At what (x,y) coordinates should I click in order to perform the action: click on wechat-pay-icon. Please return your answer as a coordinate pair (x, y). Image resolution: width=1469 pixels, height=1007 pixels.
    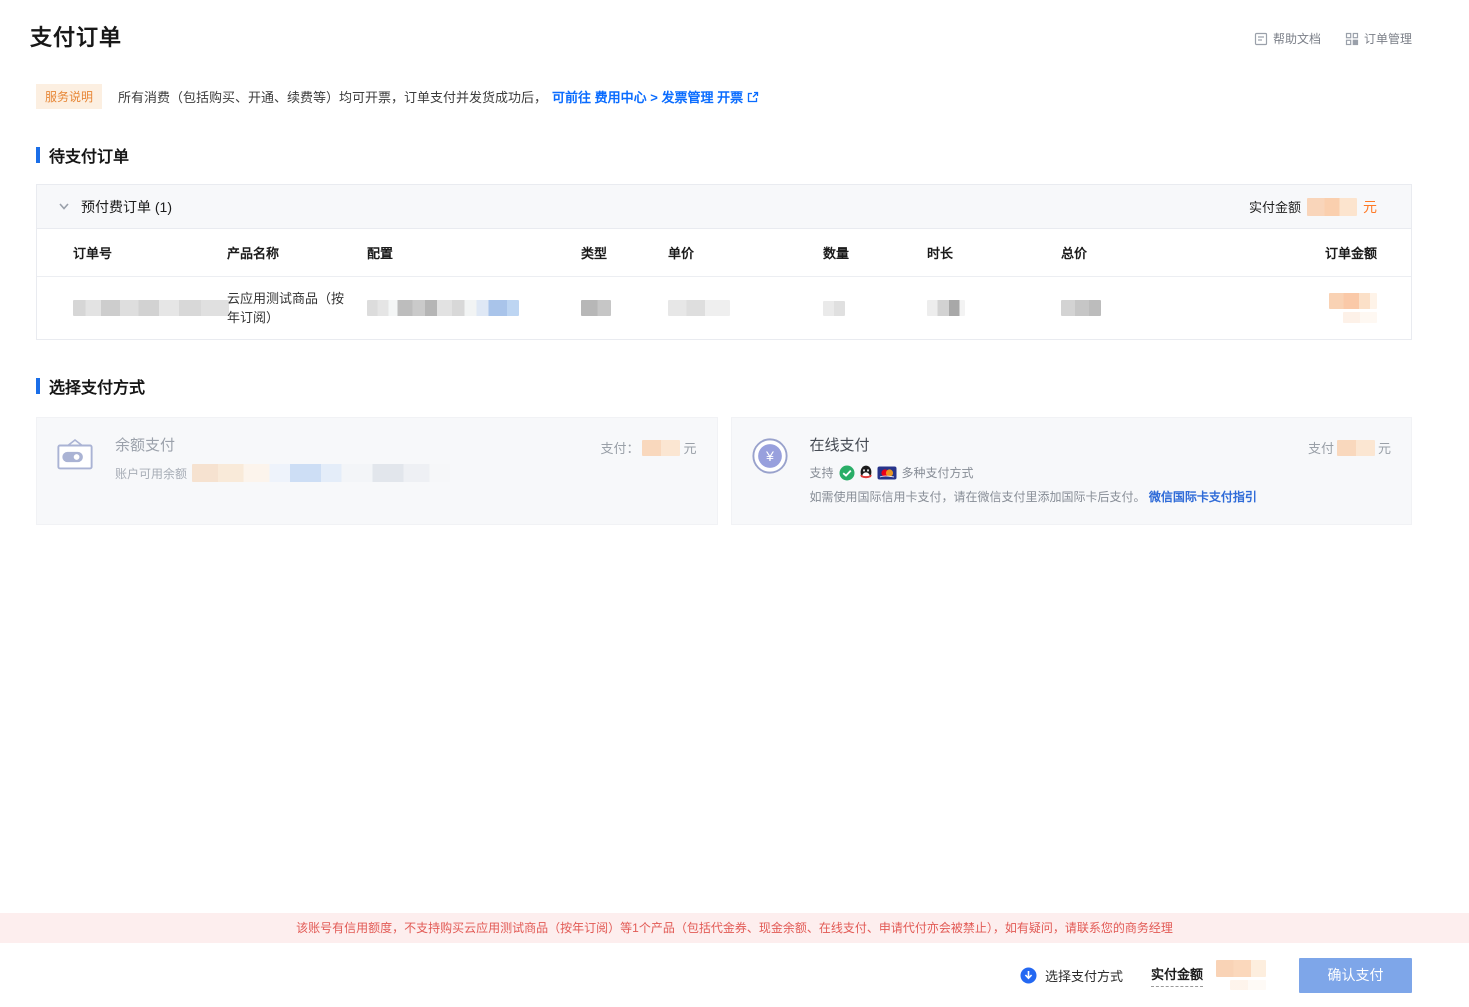
    Looking at the image, I should click on (847, 472).